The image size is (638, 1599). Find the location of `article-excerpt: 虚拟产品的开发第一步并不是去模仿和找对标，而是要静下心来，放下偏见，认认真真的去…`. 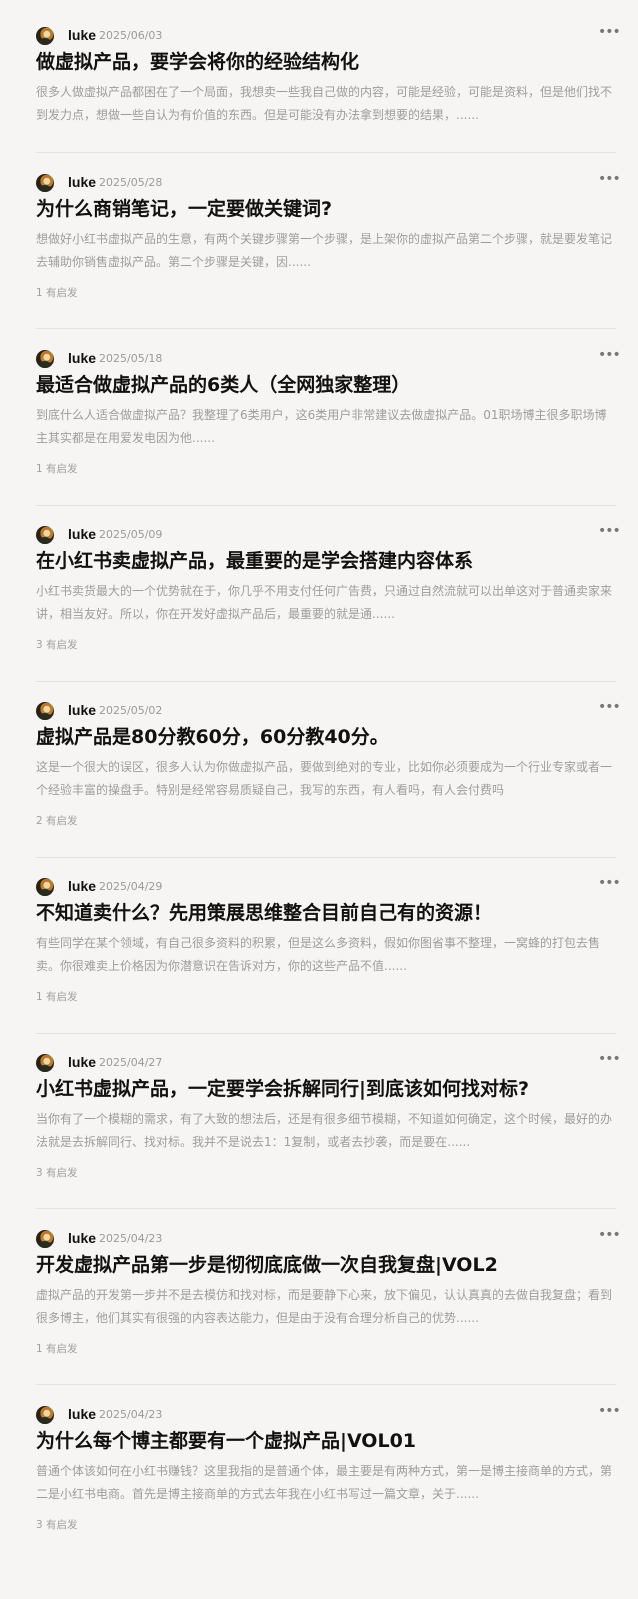

article-excerpt: 虚拟产品的开发第一步并不是去模仿和找对标，而是要静下心来，放下偏见，认认真真的去… is located at coordinates (327, 1307).